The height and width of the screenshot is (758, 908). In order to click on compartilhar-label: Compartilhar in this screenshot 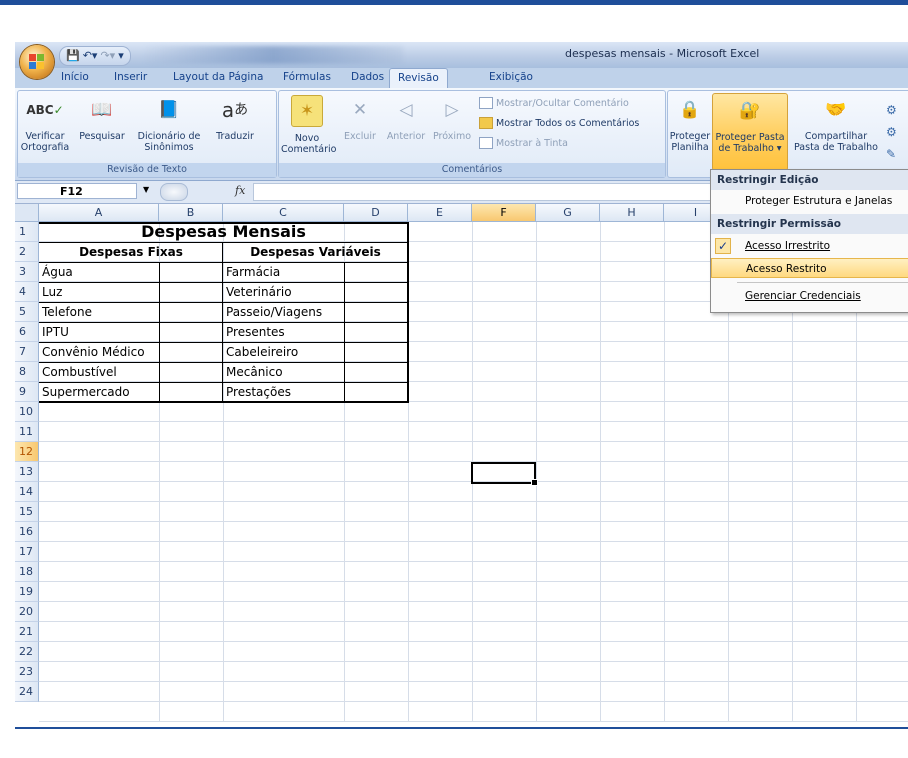, I will do `click(836, 136)`.